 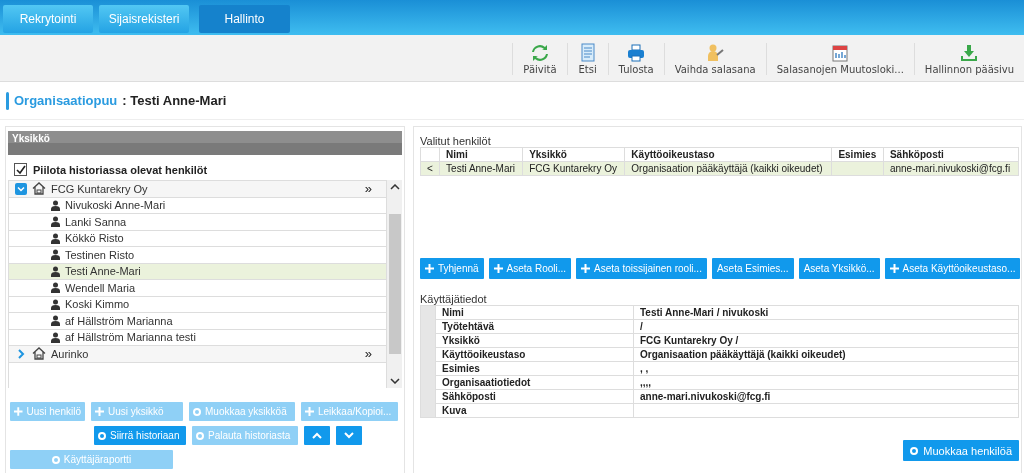 I want to click on person-row: af Hällström Marianna, so click(x=197, y=321).